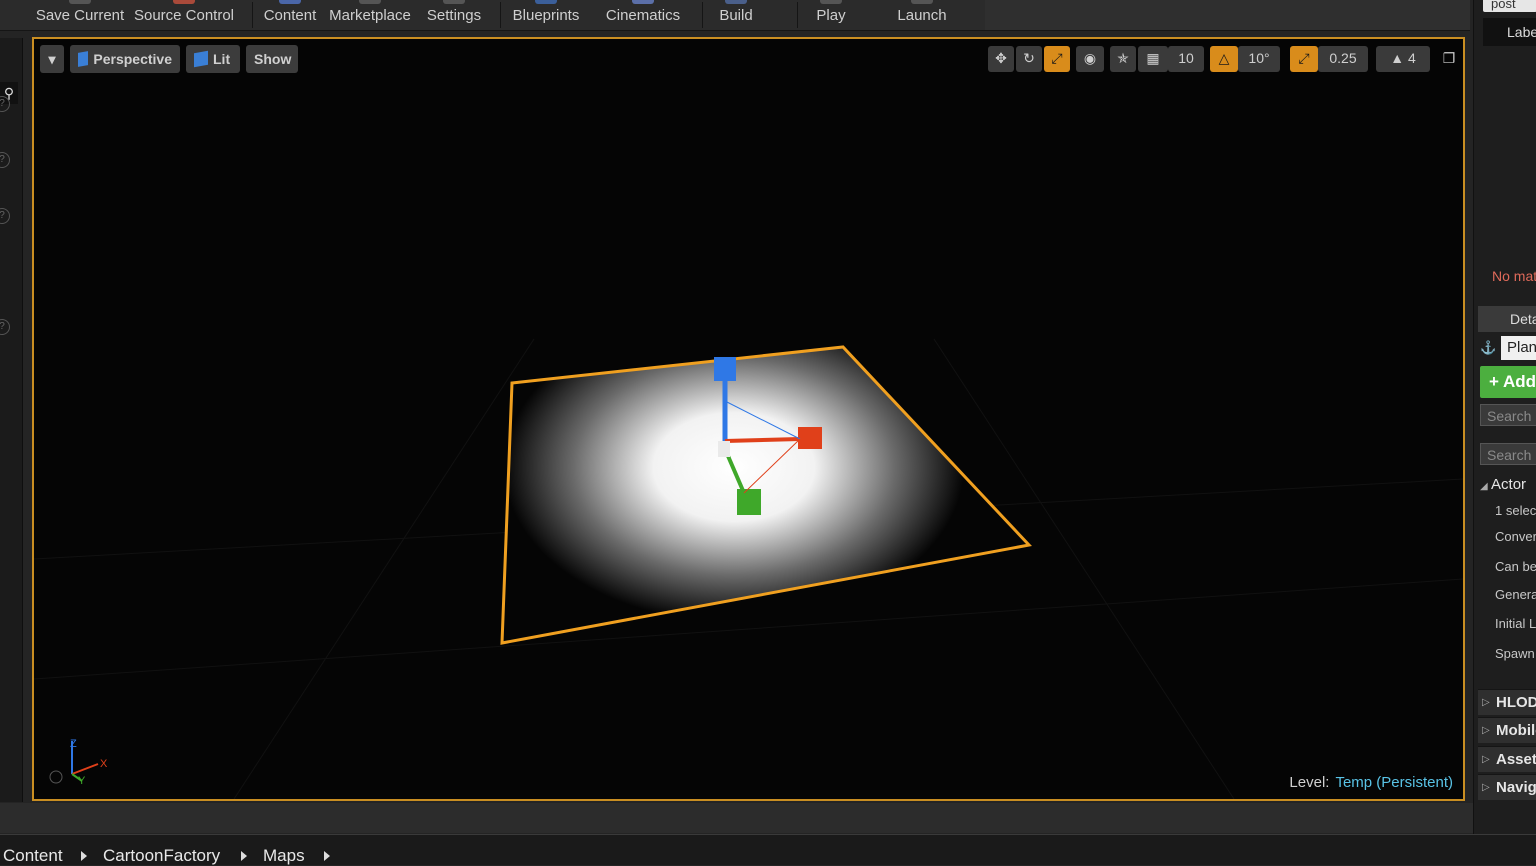 This screenshot has width=1536, height=866. Describe the element at coordinates (1516, 702) in the screenshot. I see `category-label: HLOD` at that location.